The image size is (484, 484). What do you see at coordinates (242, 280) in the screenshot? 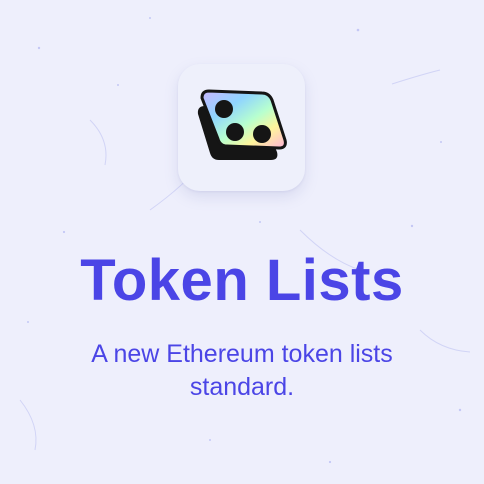
I see `page-title: Token Lists` at bounding box center [242, 280].